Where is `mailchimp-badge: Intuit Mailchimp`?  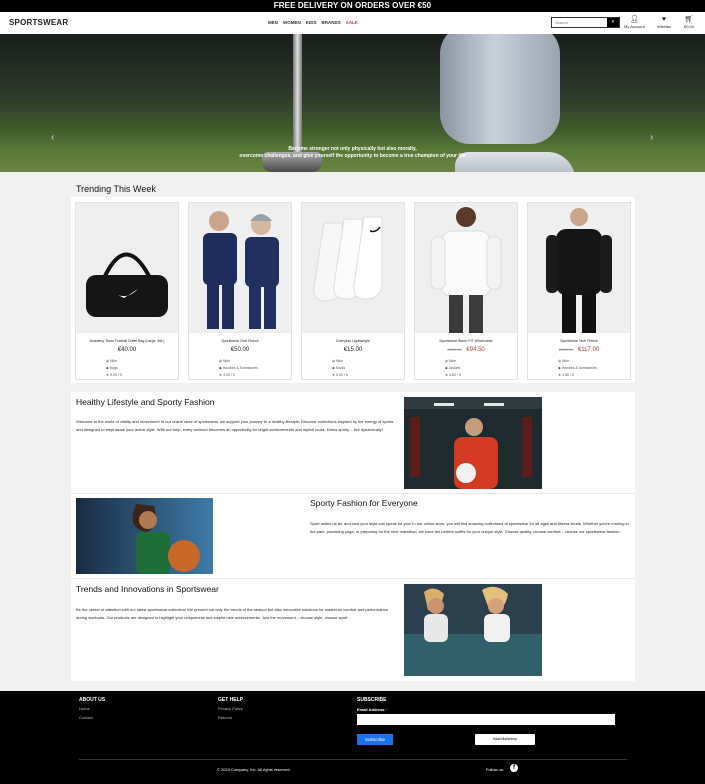
mailchimp-badge: Intuit Mailchimp is located at coordinates (505, 739).